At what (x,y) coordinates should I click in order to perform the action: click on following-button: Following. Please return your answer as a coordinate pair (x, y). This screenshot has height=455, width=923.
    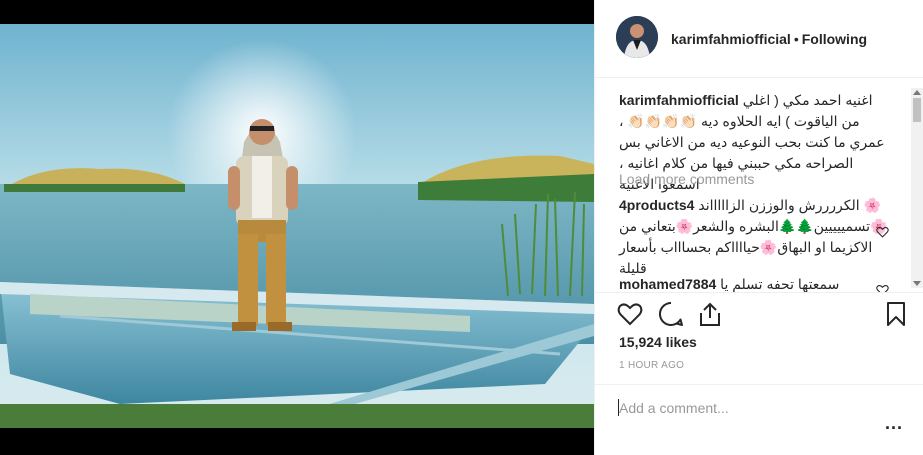
    Looking at the image, I should click on (834, 39).